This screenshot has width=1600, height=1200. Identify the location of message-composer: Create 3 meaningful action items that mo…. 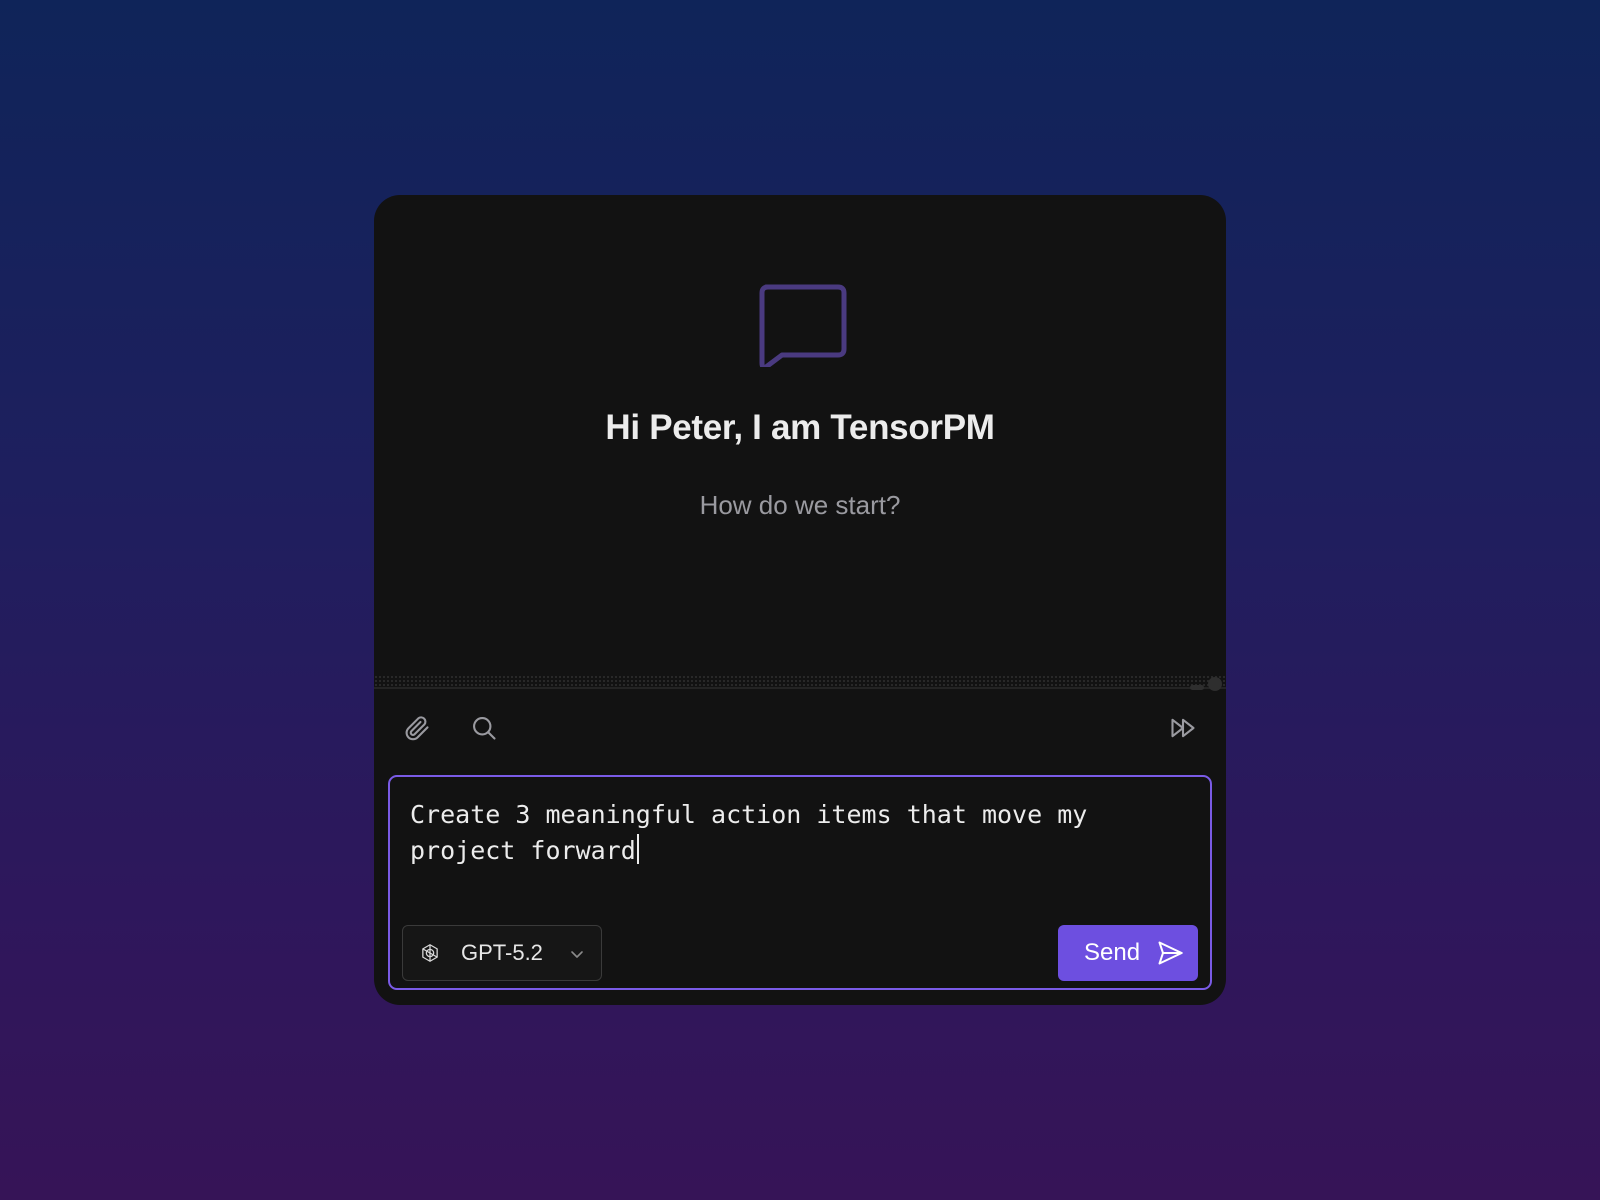
(800, 882).